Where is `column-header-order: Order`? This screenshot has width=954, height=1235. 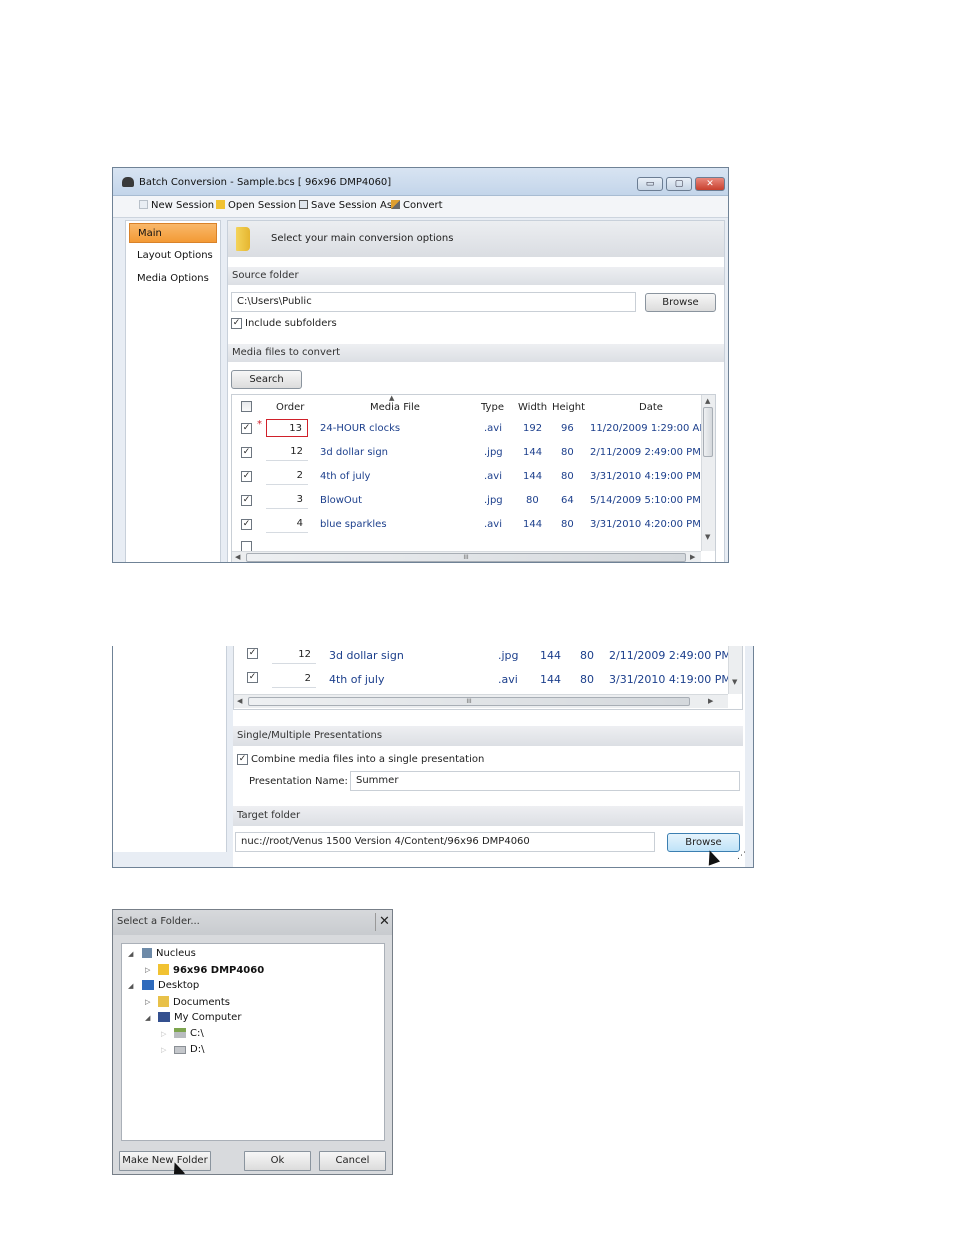
column-header-order: Order is located at coordinates (290, 407).